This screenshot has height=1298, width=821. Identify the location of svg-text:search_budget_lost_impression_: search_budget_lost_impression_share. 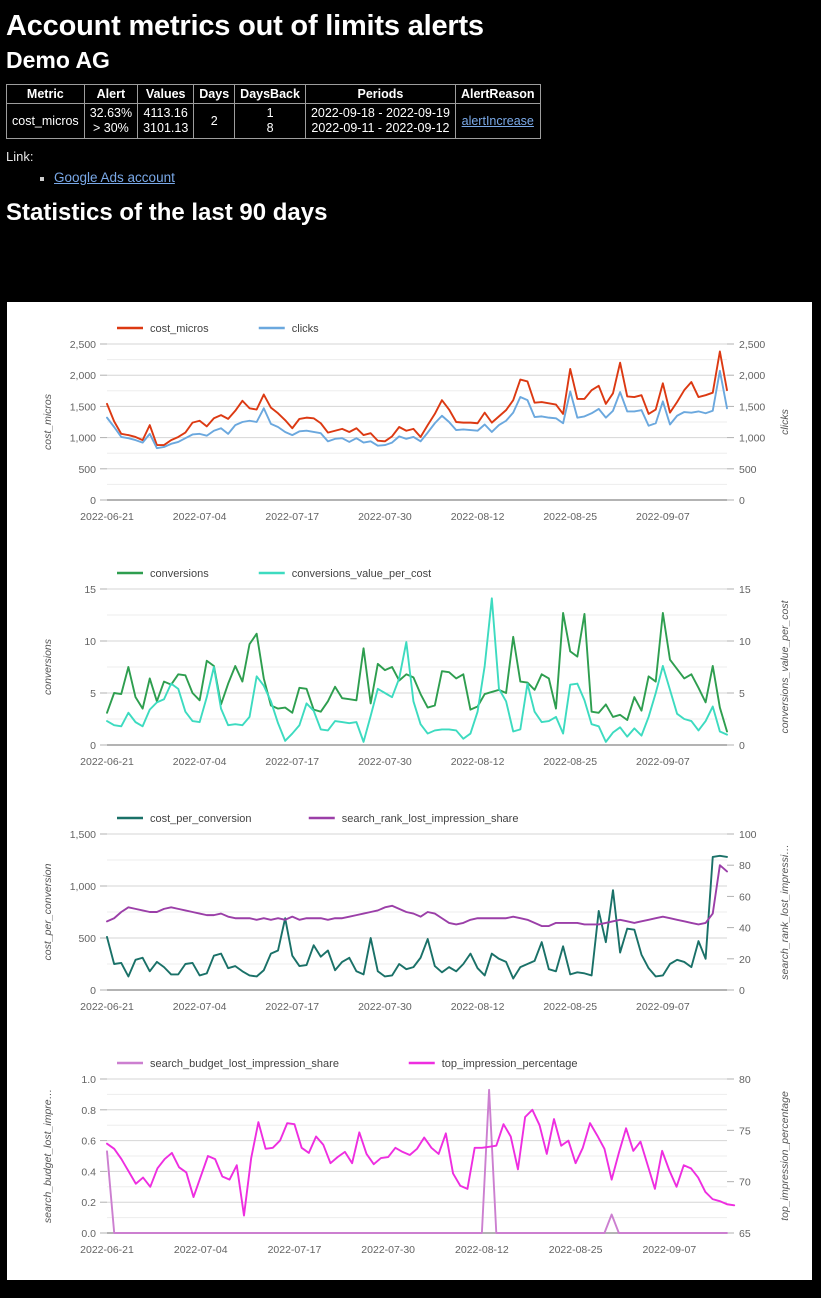
(244, 1064).